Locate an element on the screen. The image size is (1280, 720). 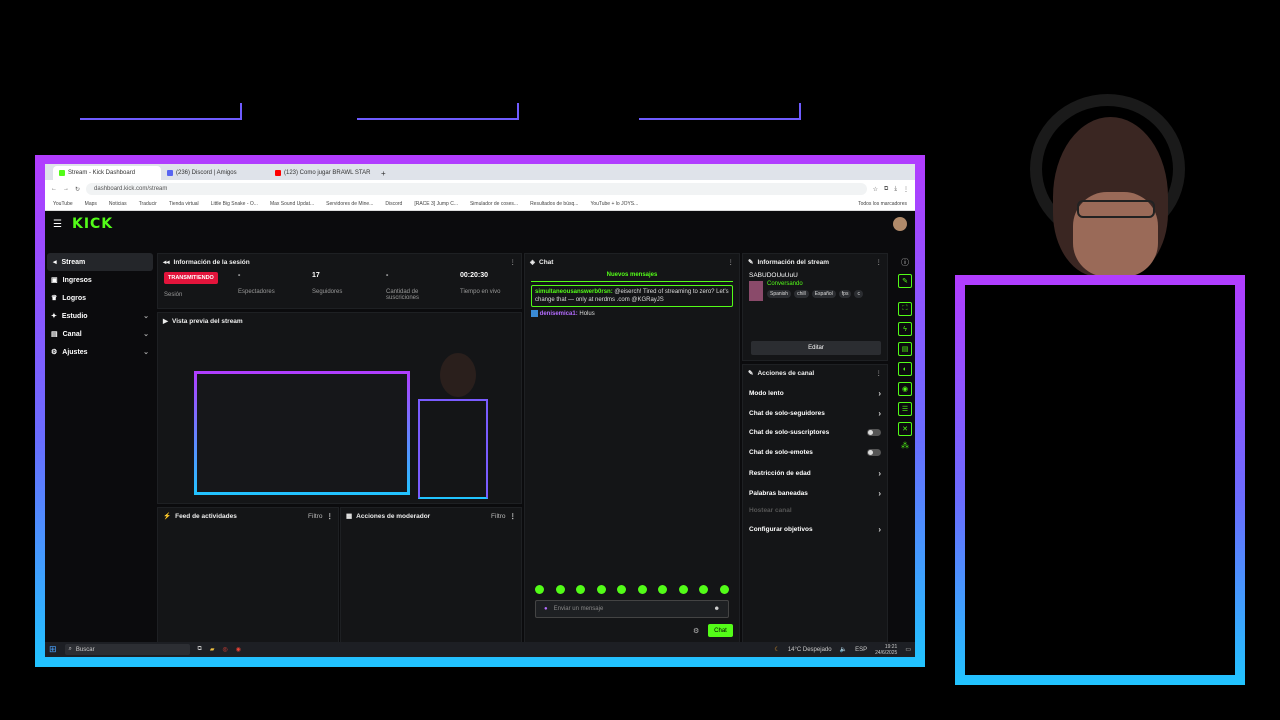
tag-pill: Spanish is located at coordinates (779, 294).